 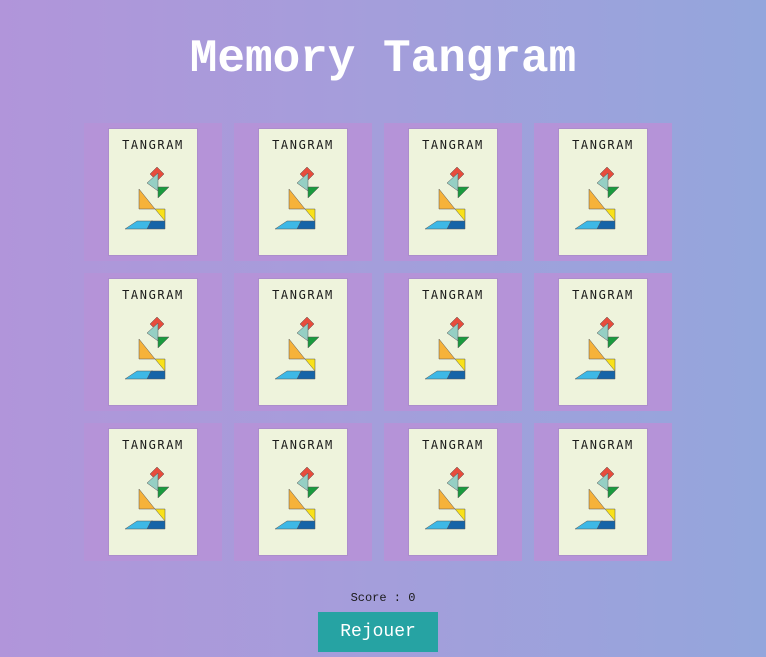 I want to click on score-label: Score, so click(x=368, y=598).